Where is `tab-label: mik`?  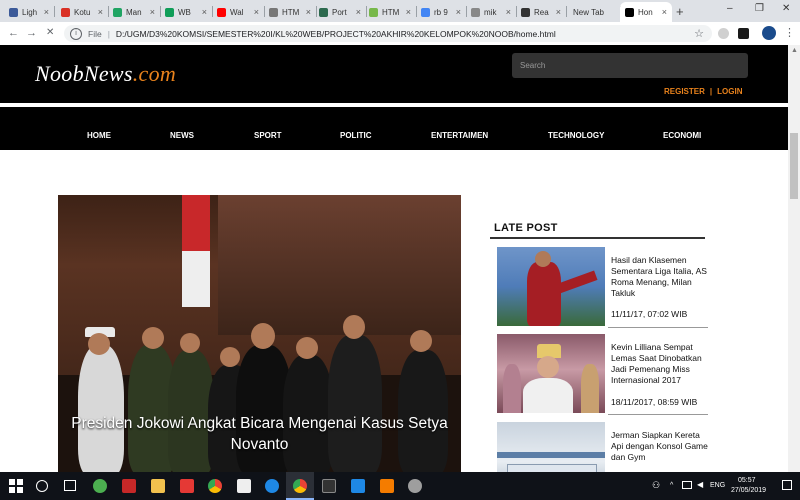
tab-label: mik is located at coordinates (490, 12).